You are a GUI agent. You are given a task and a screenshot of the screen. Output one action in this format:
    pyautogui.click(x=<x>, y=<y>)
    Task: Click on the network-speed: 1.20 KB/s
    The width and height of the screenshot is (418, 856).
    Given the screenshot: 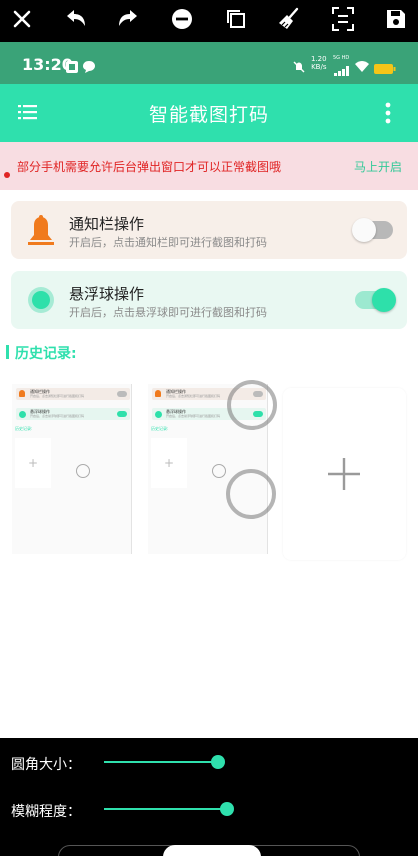 What is the action you would take?
    pyautogui.click(x=319, y=63)
    